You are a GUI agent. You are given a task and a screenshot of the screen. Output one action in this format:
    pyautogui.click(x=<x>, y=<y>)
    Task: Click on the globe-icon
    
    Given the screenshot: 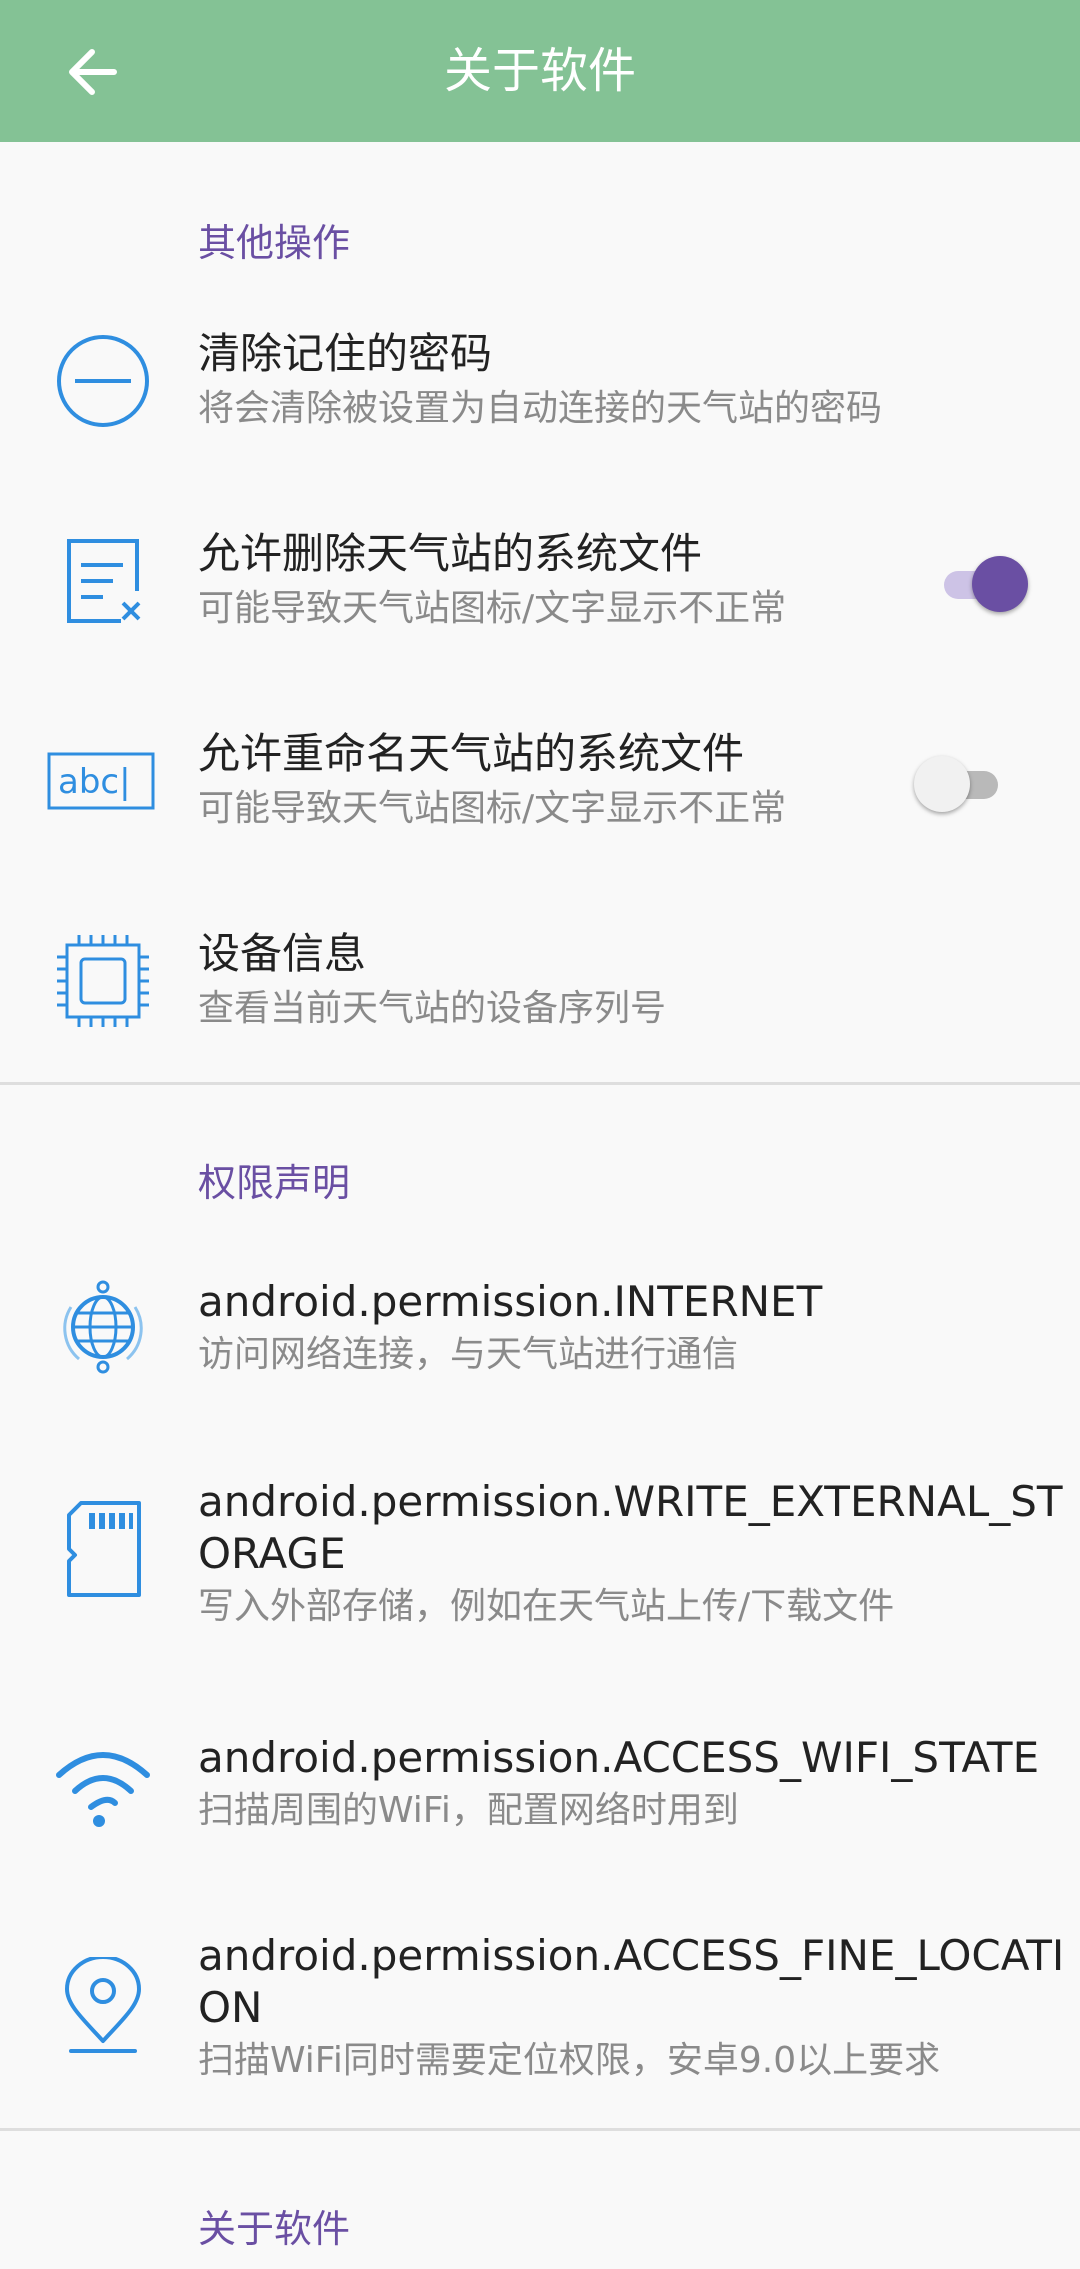 What is the action you would take?
    pyautogui.click(x=103, y=1327)
    